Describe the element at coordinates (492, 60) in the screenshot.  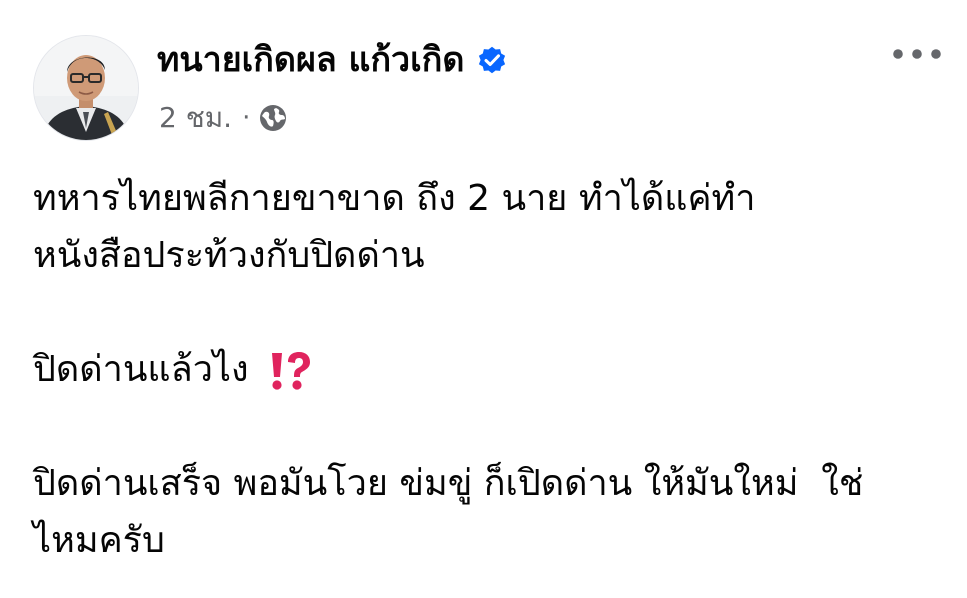
I see `verified-badge-icon` at that location.